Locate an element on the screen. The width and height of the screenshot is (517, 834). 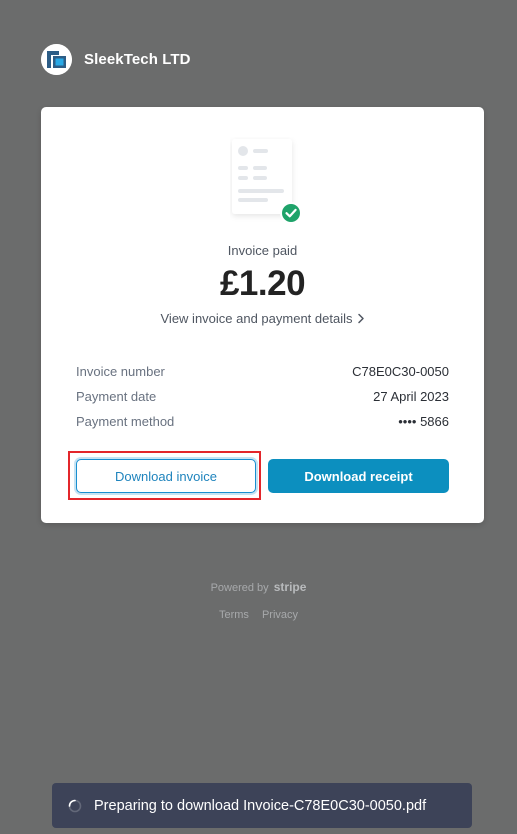
info-row-payment-method: Payment method •••• 5866 is located at coordinates (262, 425).